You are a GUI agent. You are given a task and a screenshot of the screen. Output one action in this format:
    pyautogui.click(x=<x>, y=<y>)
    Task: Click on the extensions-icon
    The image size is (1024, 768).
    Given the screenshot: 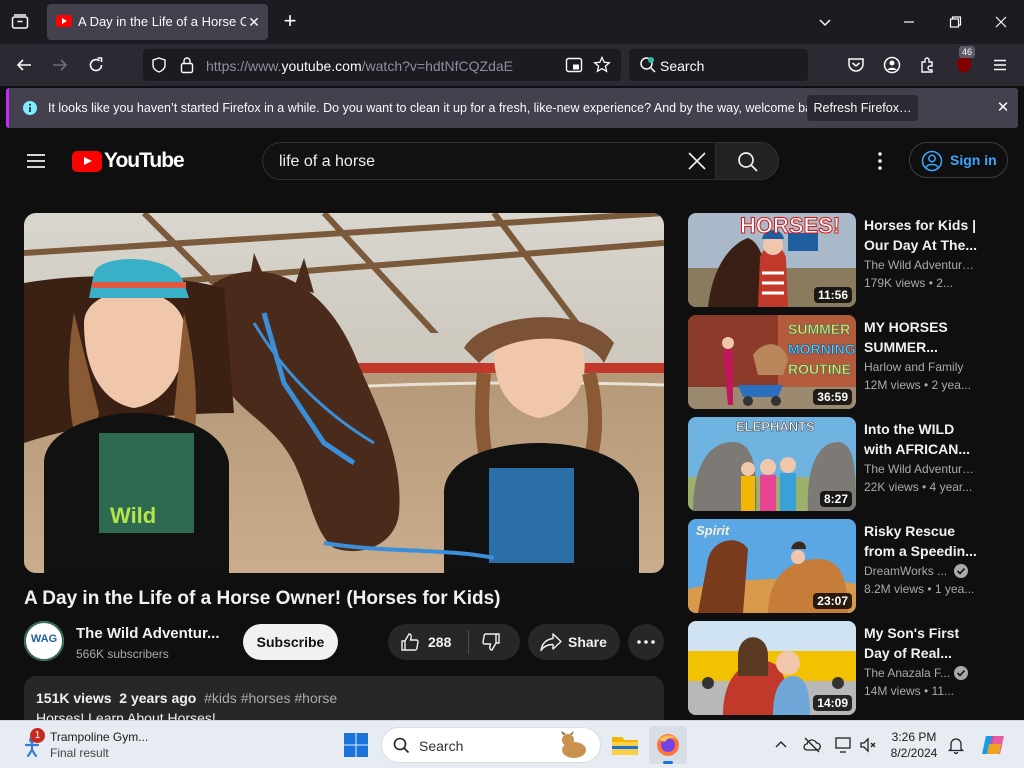 What is the action you would take?
    pyautogui.click(x=928, y=65)
    